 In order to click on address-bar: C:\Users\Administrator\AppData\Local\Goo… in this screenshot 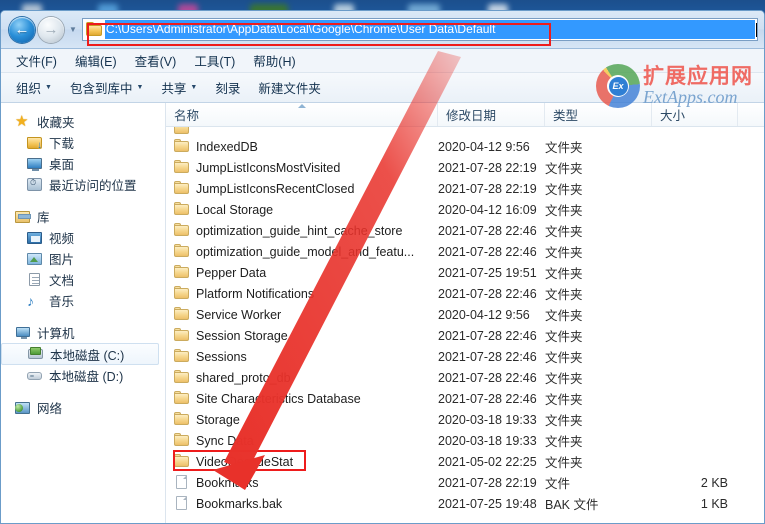, I will do `click(419, 29)`.